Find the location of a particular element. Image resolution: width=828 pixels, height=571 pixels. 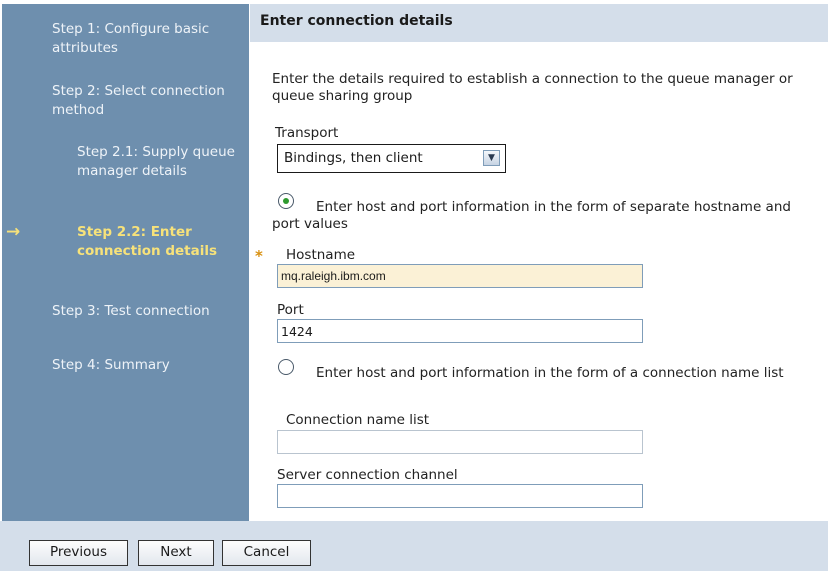

server-connection-channel-label: Server connection channel is located at coordinates (367, 475).